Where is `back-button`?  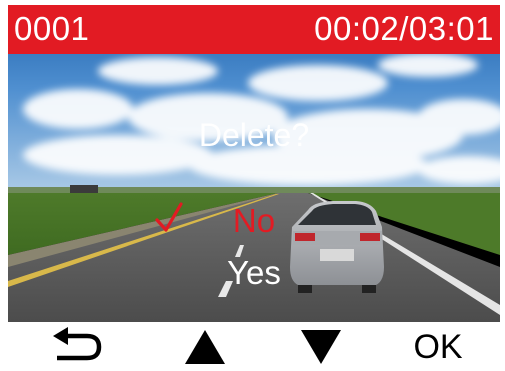 back-button is located at coordinates (78, 347).